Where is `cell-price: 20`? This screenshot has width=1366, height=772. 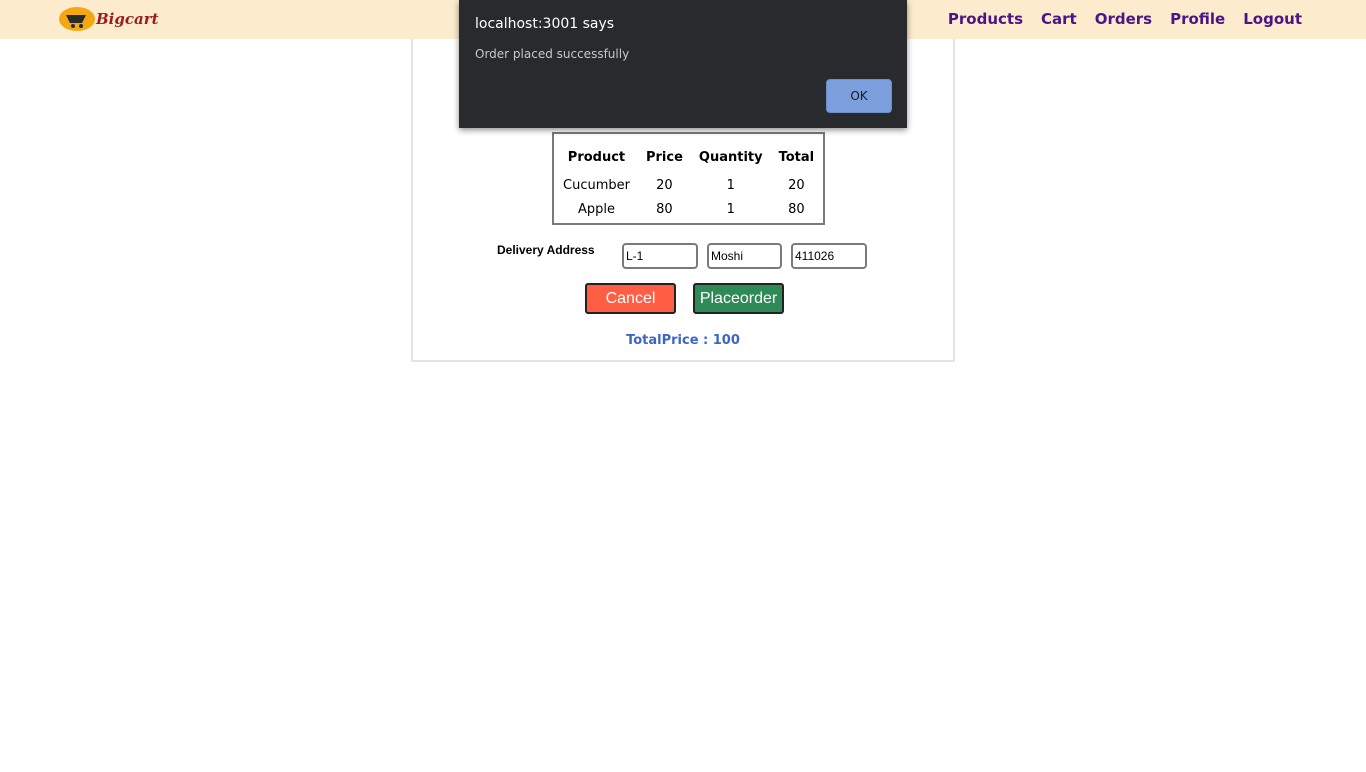
cell-price: 20 is located at coordinates (664, 185).